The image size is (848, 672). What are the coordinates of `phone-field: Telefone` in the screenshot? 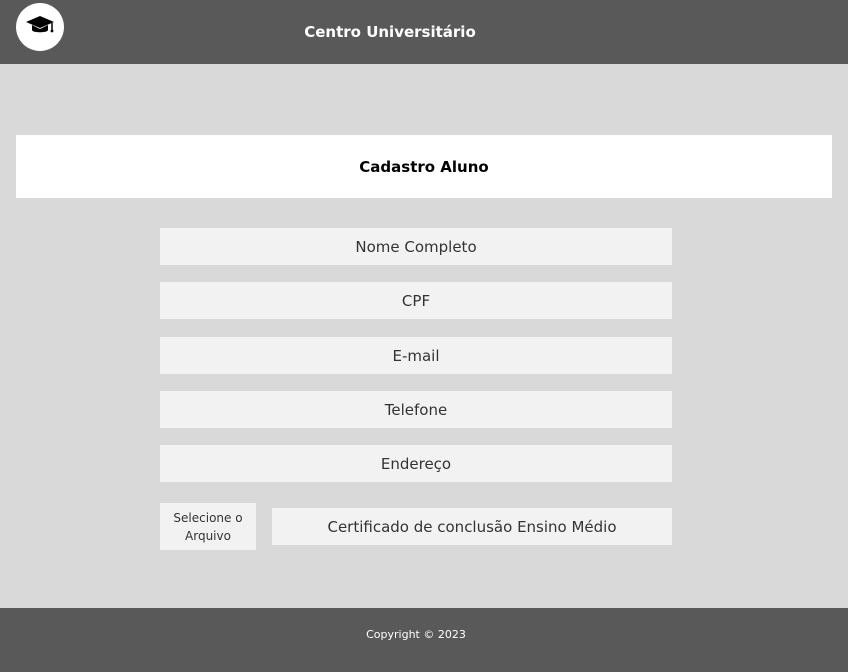 It's located at (416, 409).